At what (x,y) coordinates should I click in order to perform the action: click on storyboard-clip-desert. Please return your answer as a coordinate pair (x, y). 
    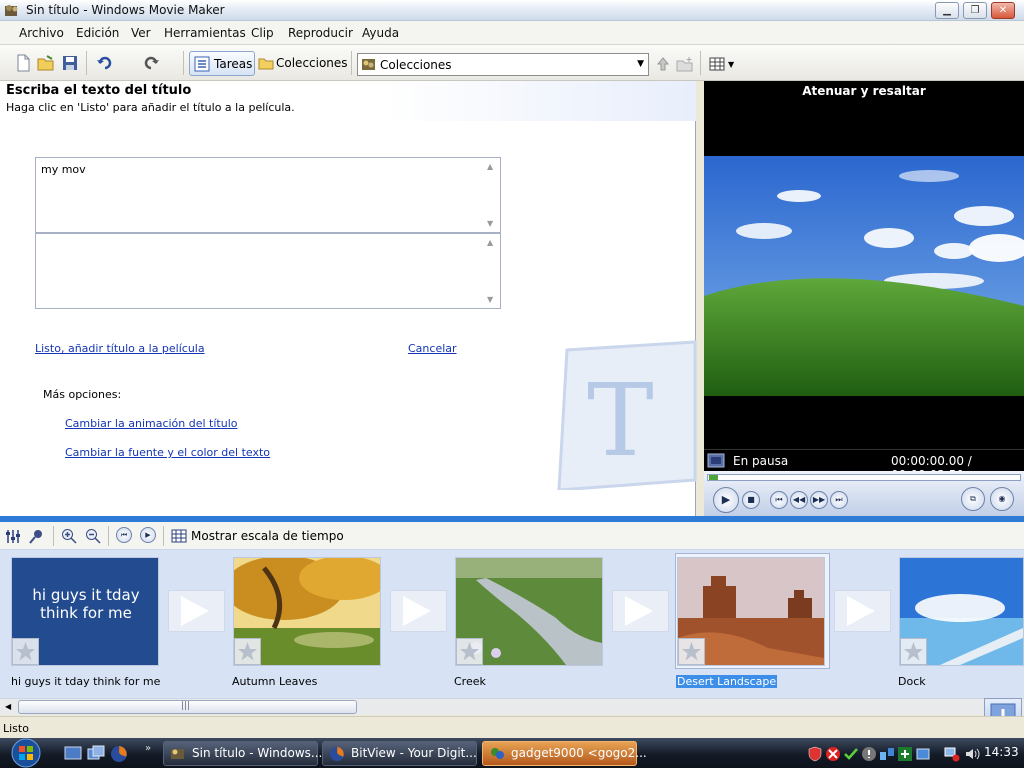
    Looking at the image, I should click on (751, 611).